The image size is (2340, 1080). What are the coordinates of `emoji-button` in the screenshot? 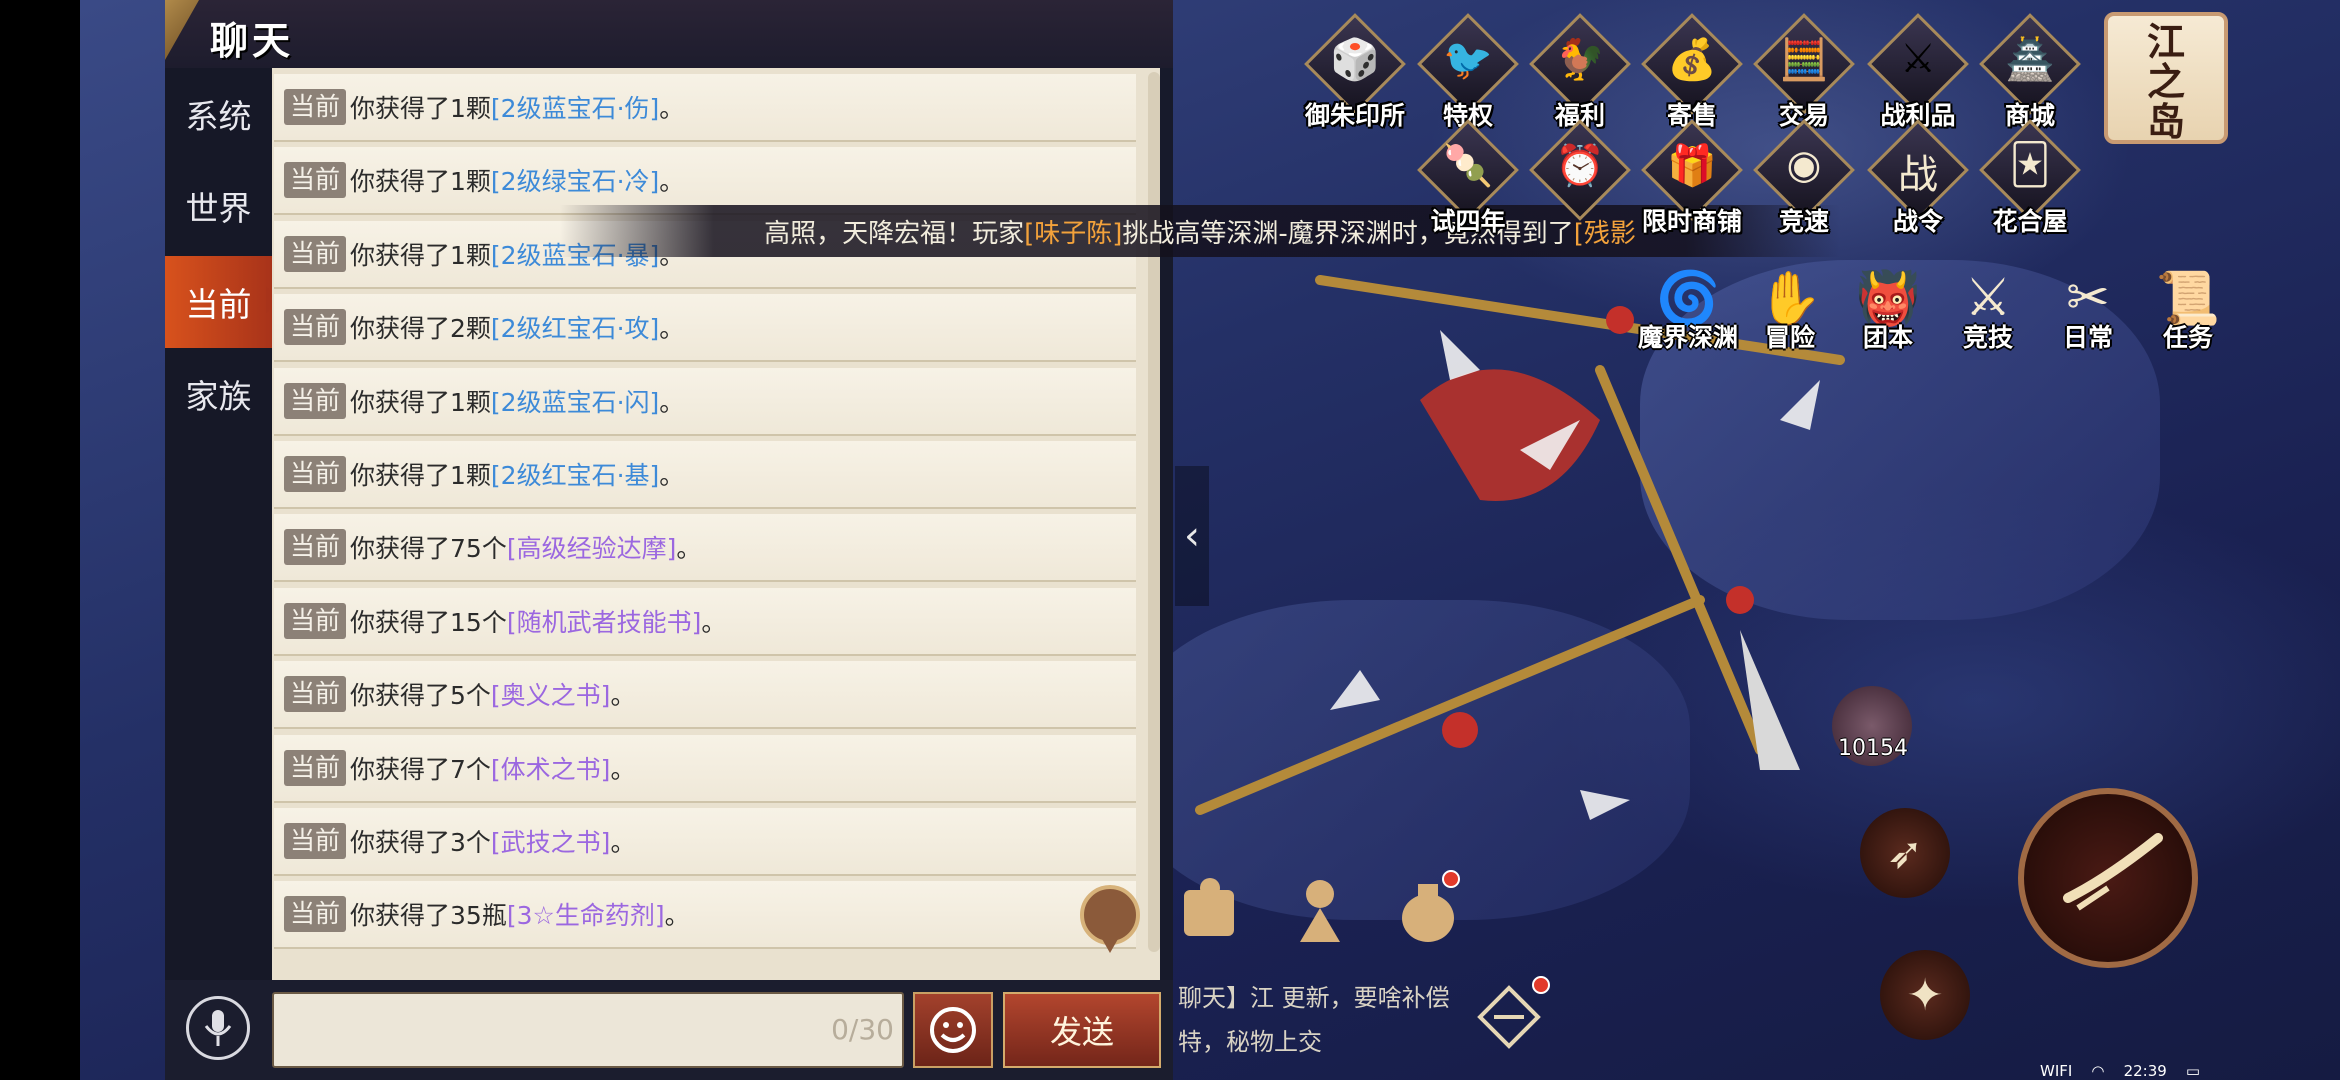 It's located at (953, 1030).